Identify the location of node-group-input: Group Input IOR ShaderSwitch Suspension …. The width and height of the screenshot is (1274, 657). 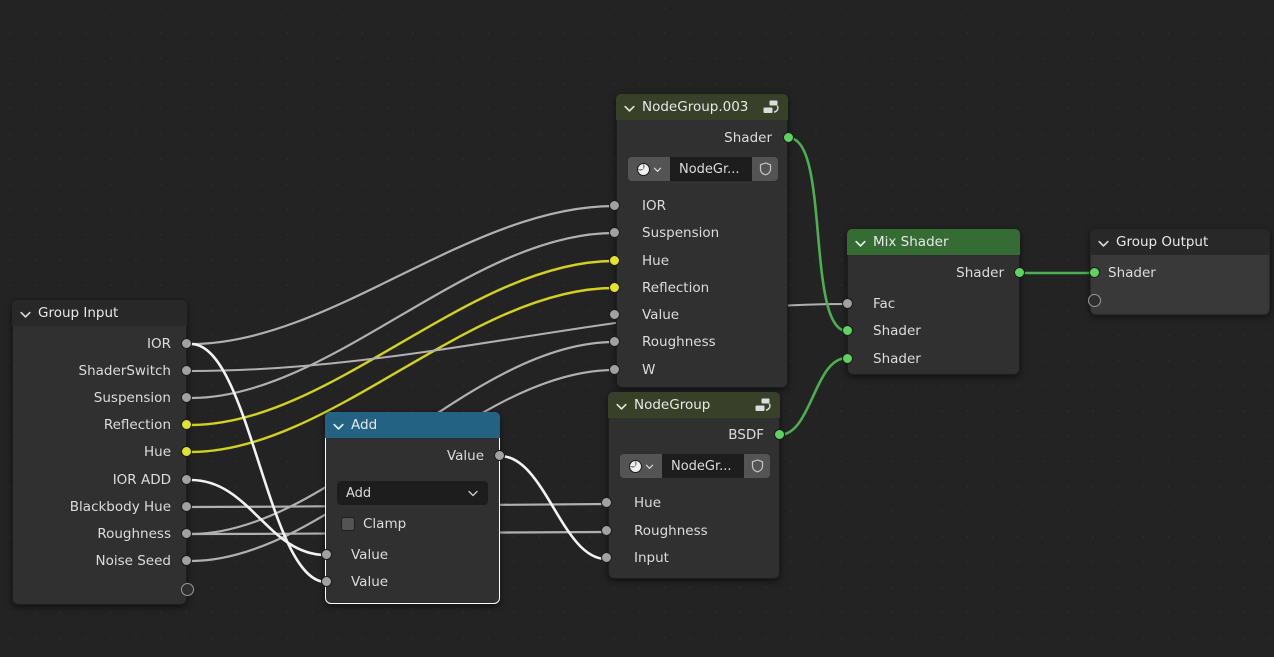
(103, 452).